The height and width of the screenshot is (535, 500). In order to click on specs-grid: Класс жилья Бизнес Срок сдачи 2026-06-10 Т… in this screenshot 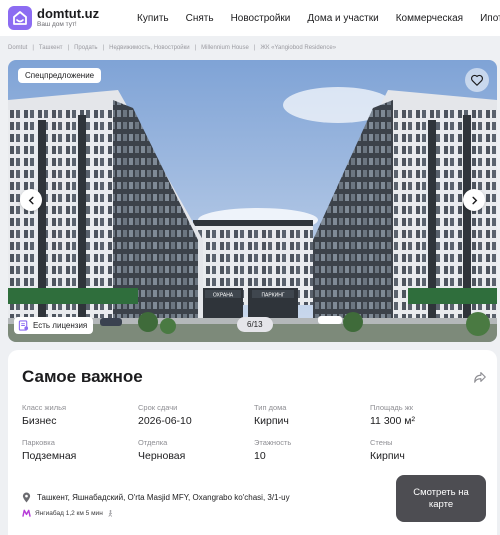, I will do `click(252, 433)`.